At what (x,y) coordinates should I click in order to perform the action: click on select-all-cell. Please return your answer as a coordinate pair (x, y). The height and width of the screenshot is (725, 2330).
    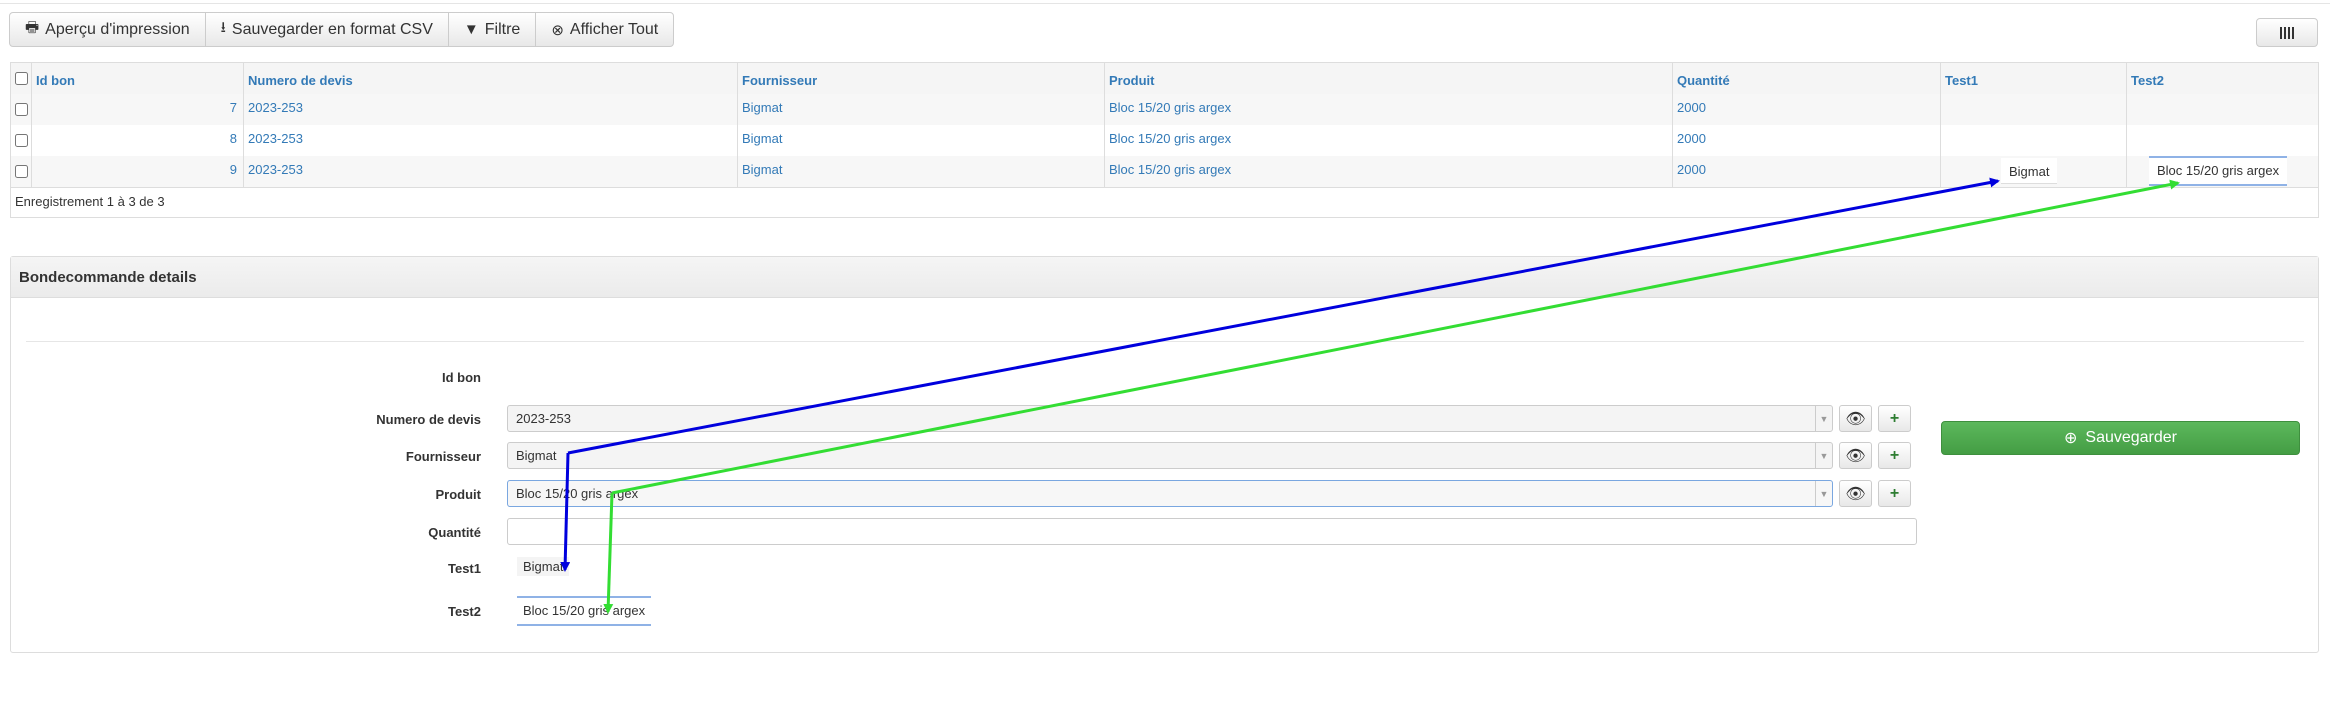
    Looking at the image, I should click on (21, 78).